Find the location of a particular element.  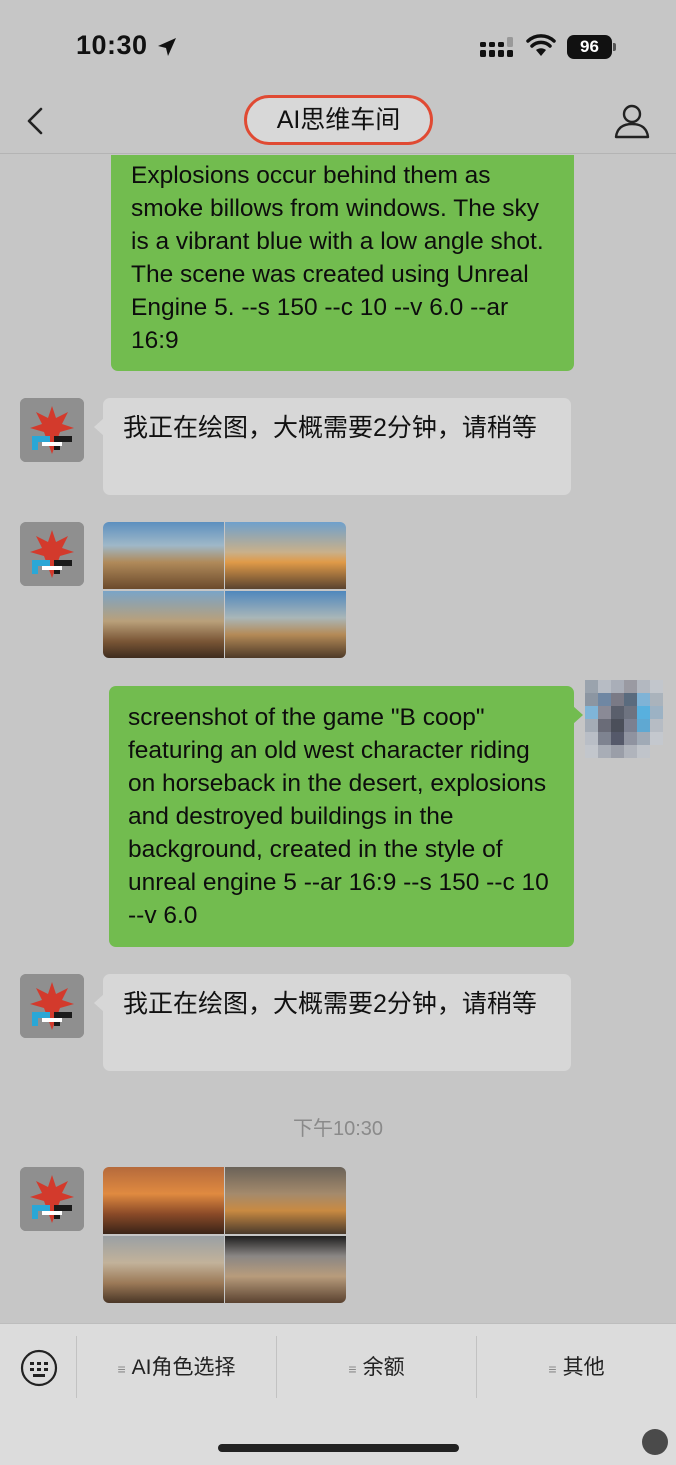

user-avatar is located at coordinates (624, 719).